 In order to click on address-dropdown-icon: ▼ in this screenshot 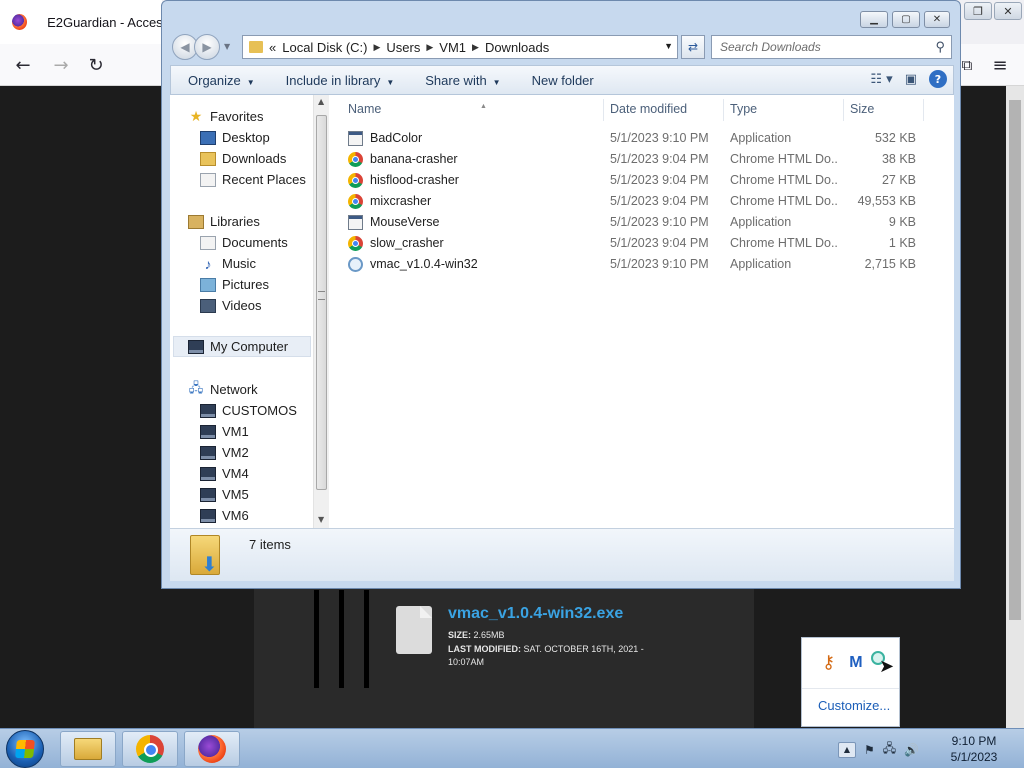, I will do `click(668, 46)`.